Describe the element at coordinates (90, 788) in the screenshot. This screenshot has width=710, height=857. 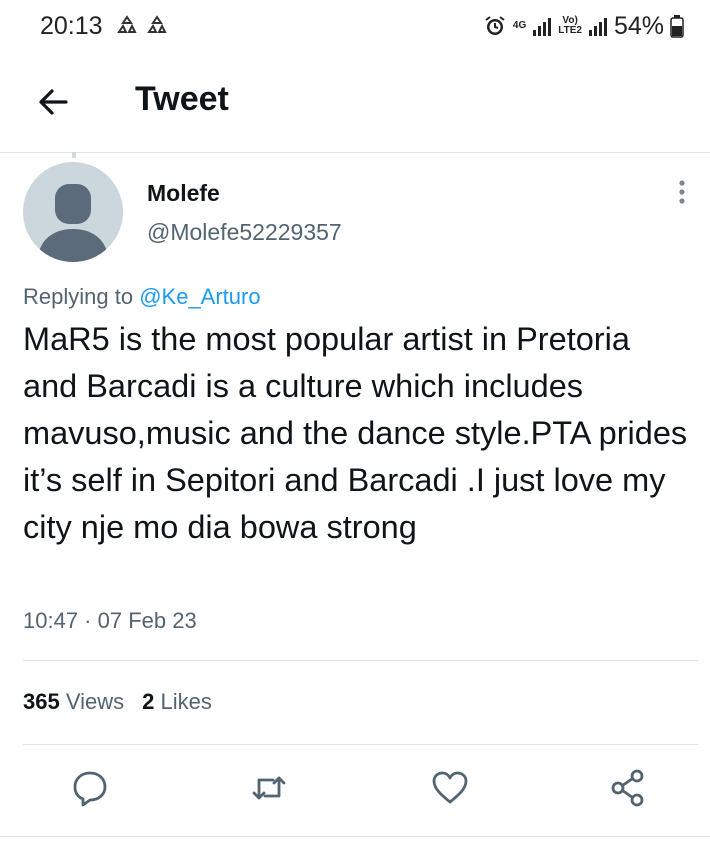
I see `reply-icon` at that location.